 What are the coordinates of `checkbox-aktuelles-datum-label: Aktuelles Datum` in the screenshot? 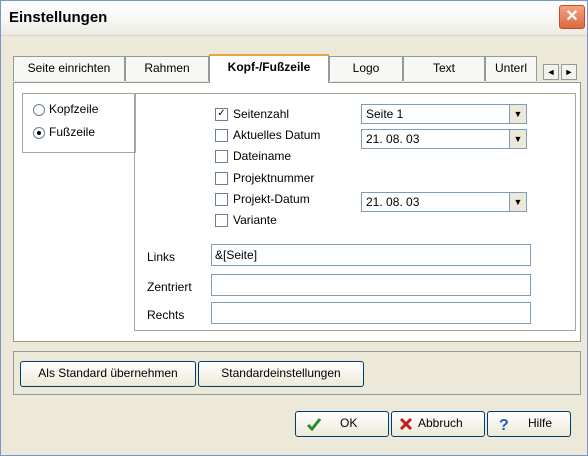 It's located at (277, 135).